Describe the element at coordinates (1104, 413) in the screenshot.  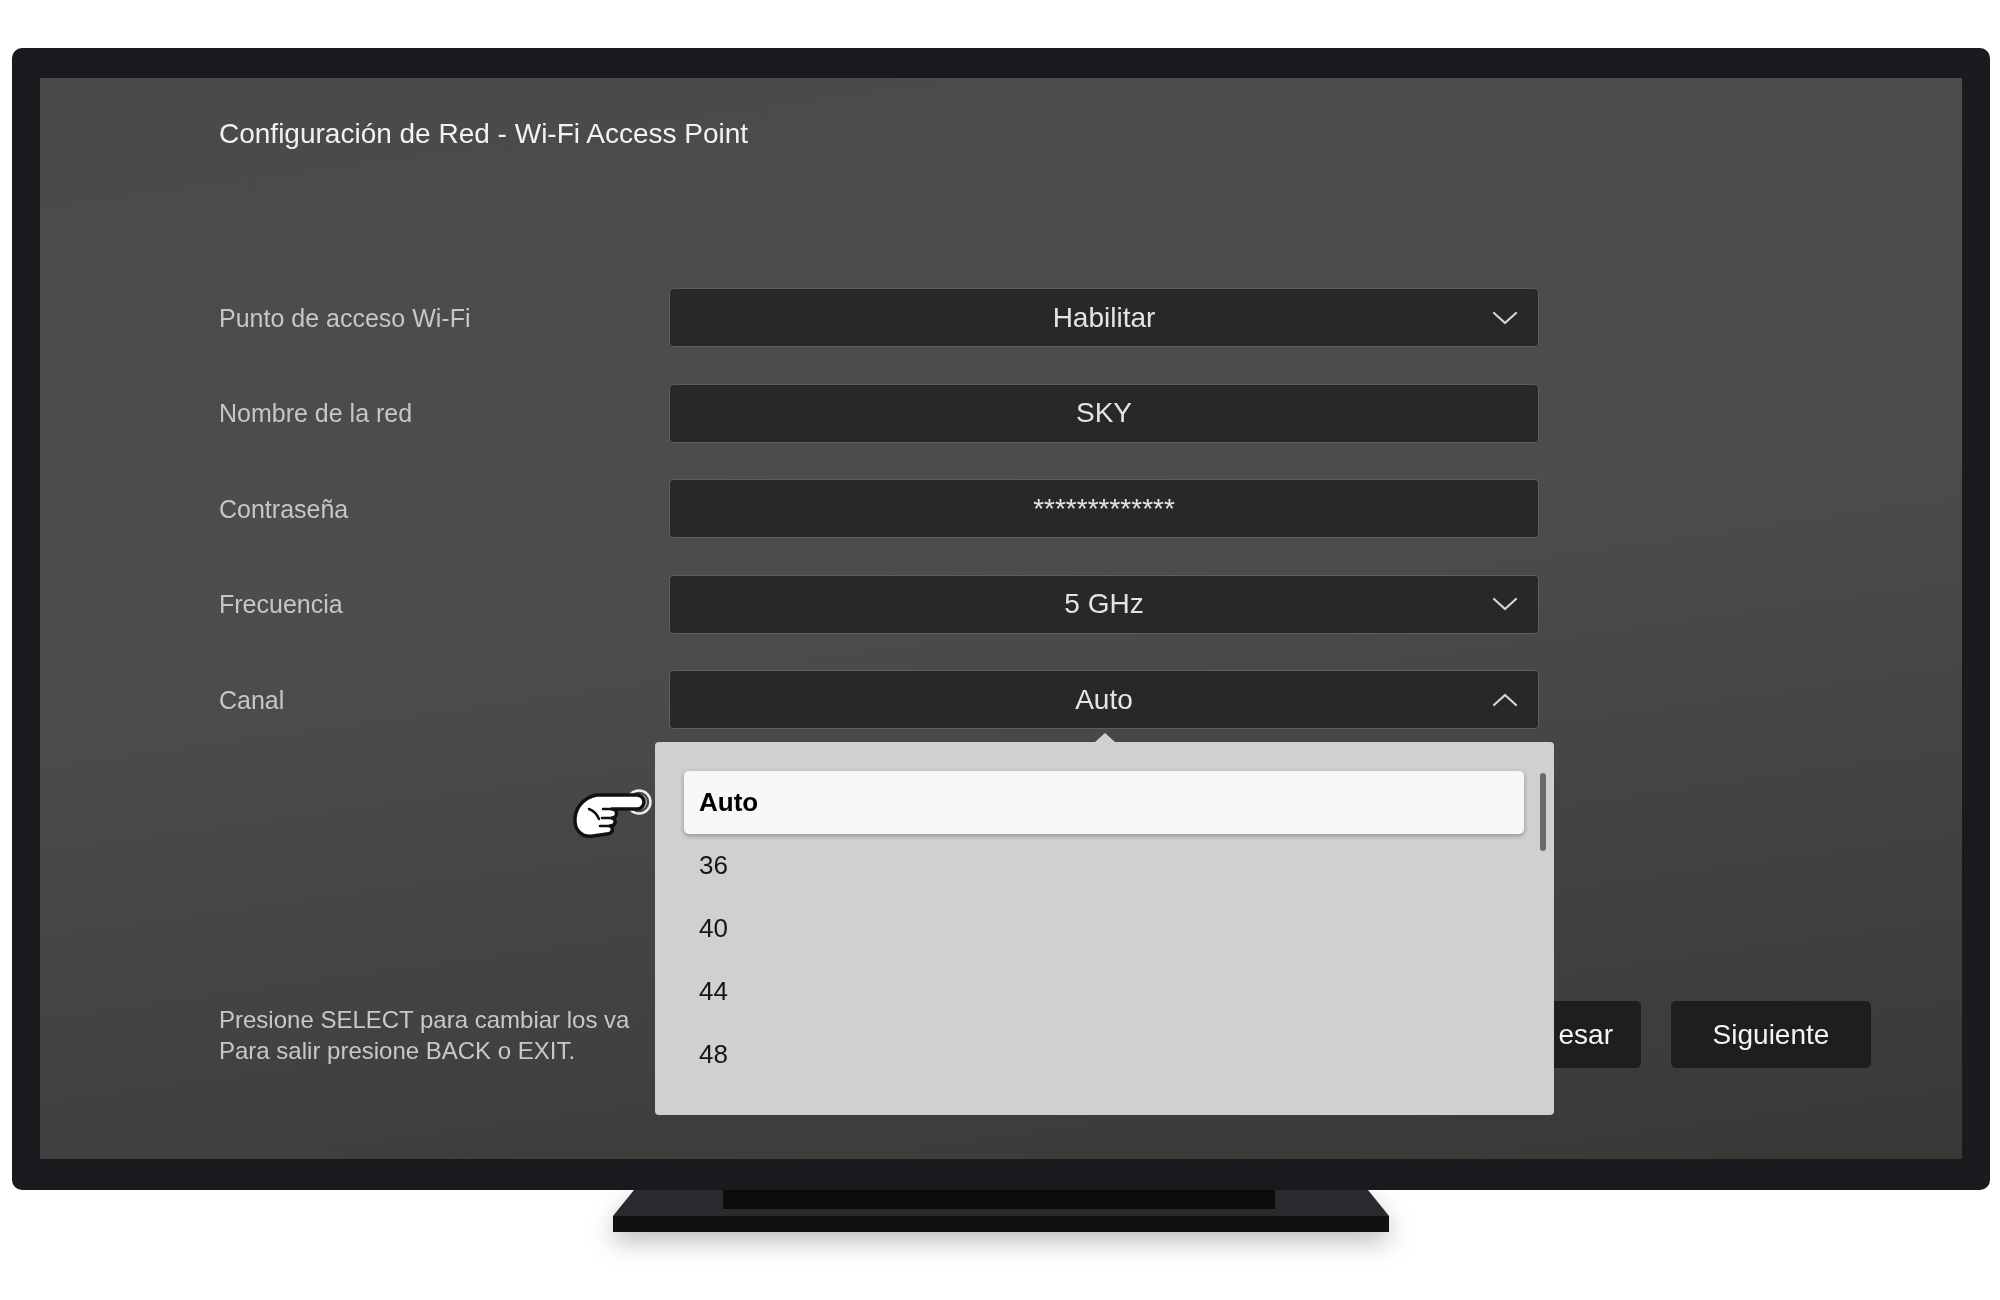
I see `text-field: SKY` at that location.